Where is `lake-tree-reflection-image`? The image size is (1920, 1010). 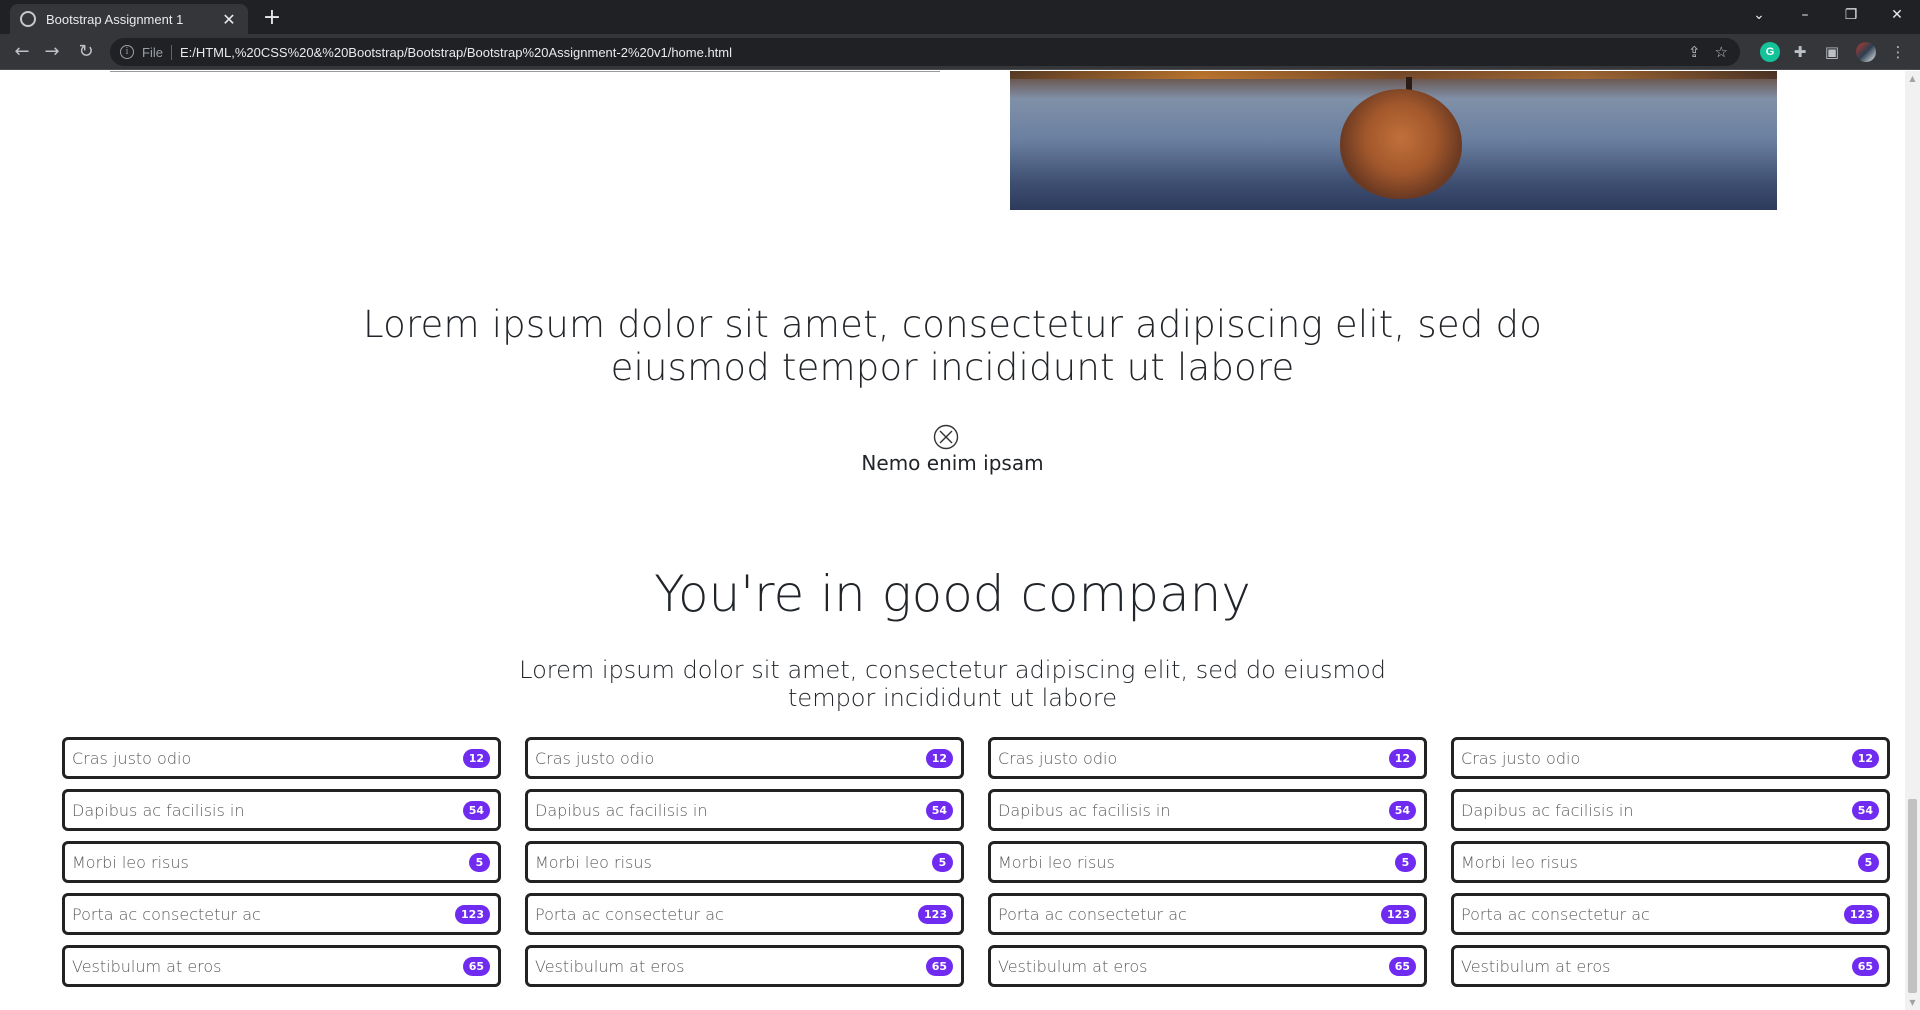
lake-tree-reflection-image is located at coordinates (1393, 140).